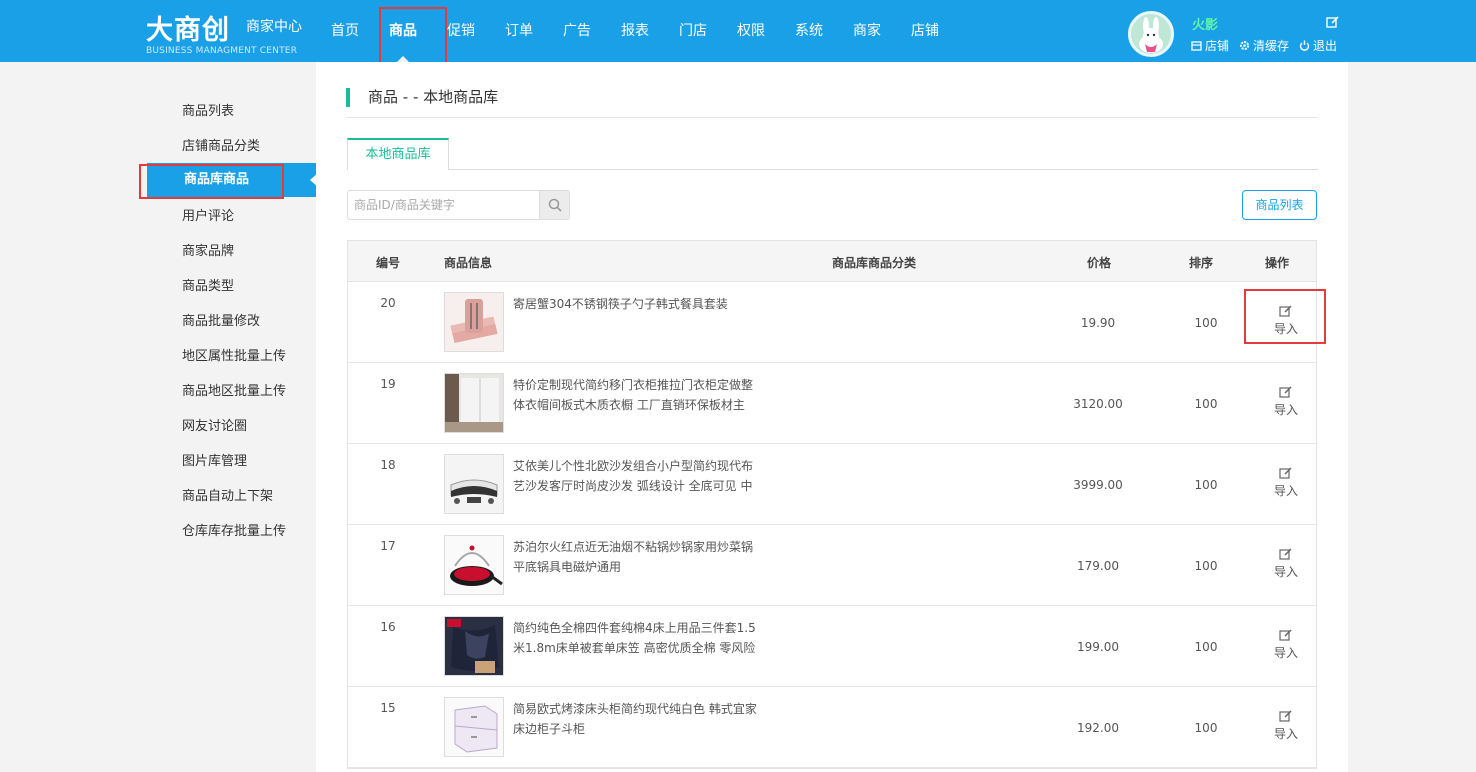 The height and width of the screenshot is (772, 1476). Describe the element at coordinates (638, 557) in the screenshot. I see `goods-name: 苏泊尔火红点近无油烟不粘锅炒锅家用炒菜锅平底锅具电磁炉通用` at that location.